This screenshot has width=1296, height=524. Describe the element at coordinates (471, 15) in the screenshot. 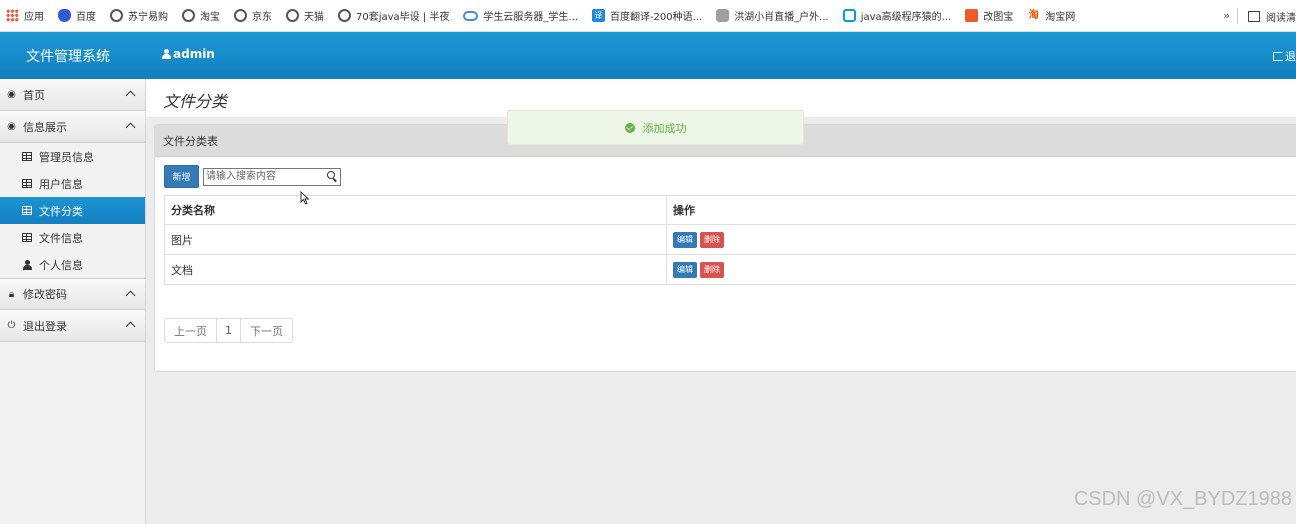

I see `cloud-icon` at that location.